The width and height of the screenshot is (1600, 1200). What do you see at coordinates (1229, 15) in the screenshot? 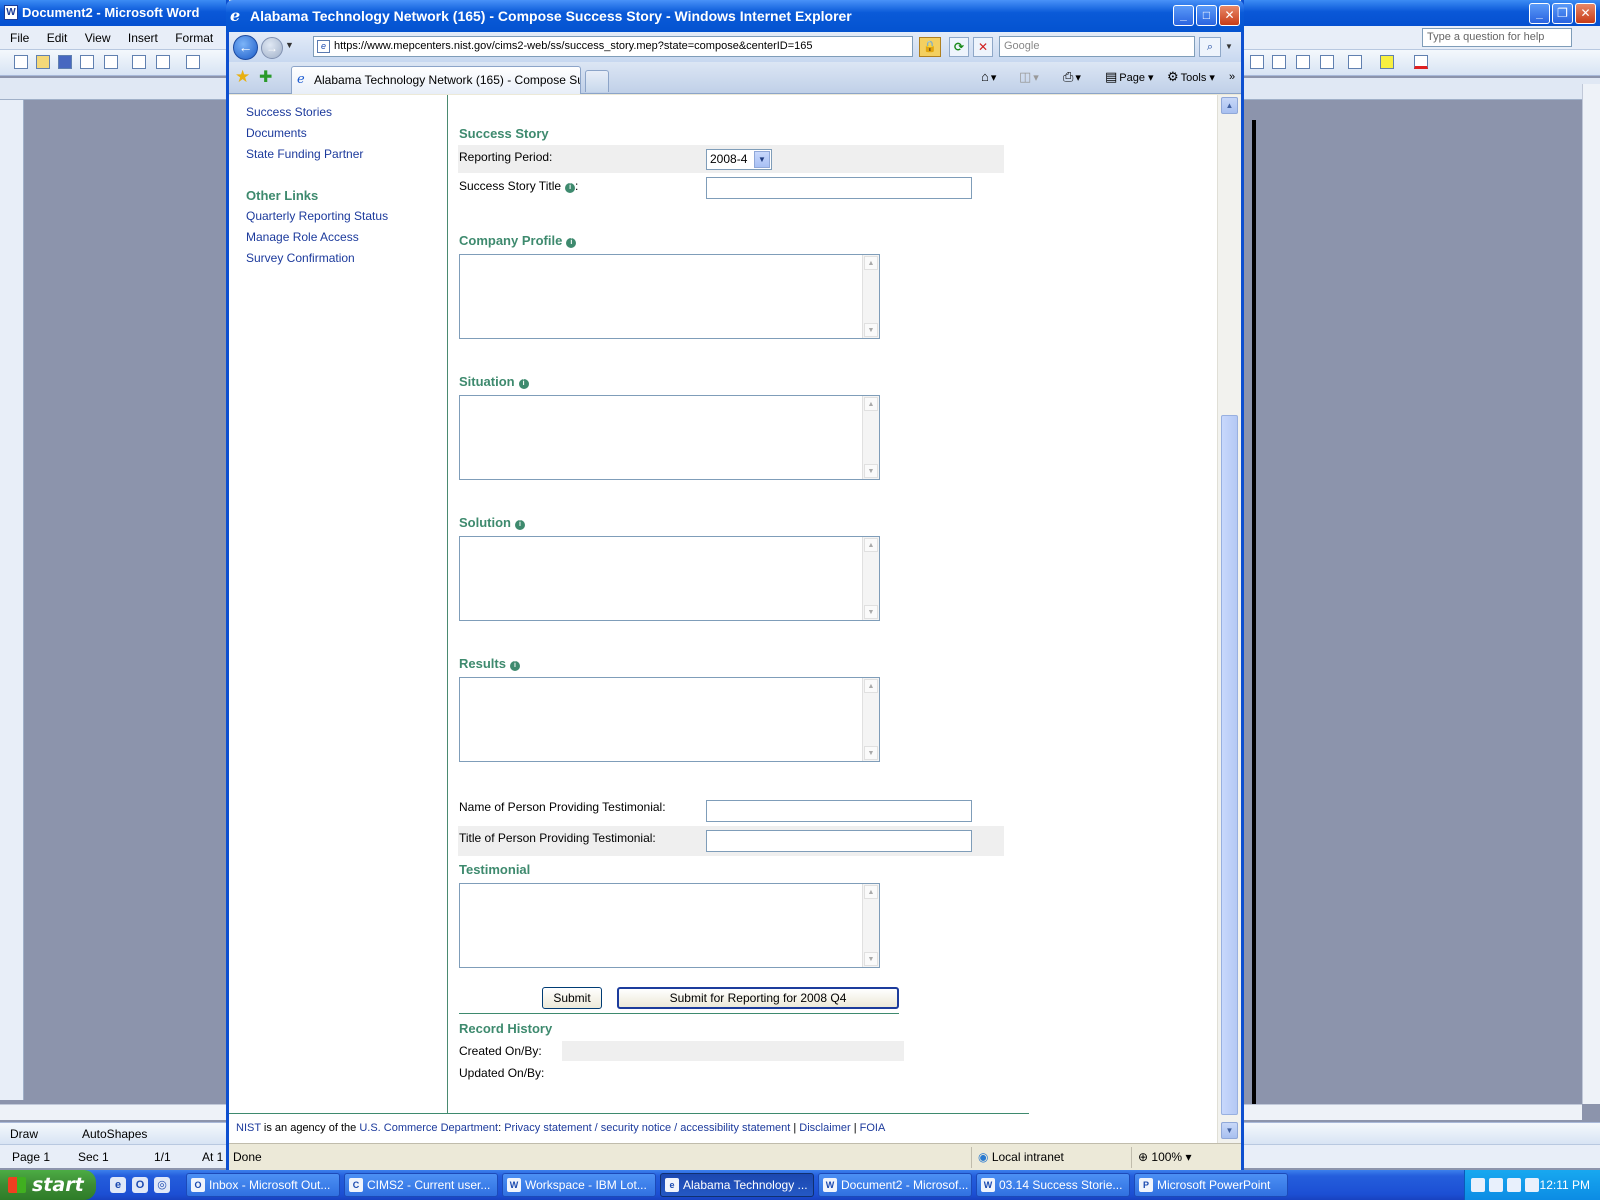
I see `ie-close-button: ✕` at bounding box center [1229, 15].